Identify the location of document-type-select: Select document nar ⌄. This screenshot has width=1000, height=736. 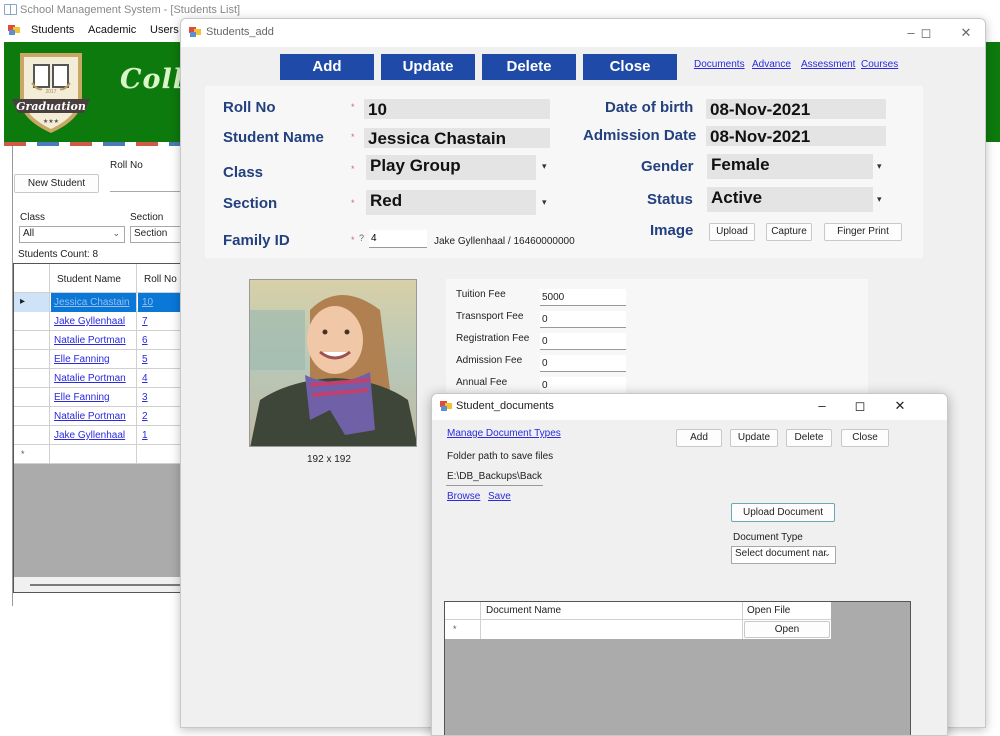
(783, 555).